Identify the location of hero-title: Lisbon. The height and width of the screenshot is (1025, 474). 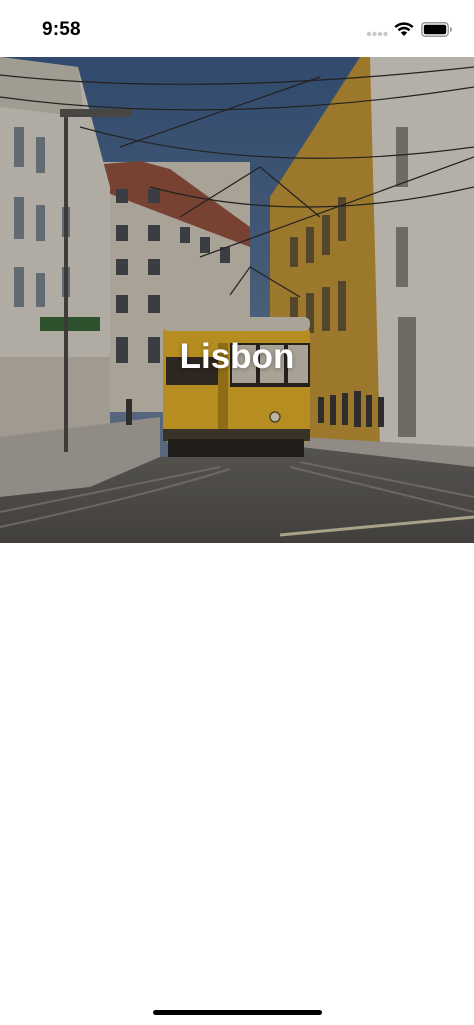
(237, 356).